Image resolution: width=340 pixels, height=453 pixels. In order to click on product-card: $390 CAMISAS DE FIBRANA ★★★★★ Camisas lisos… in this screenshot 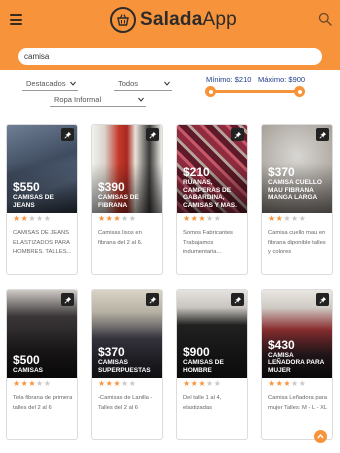, I will do `click(127, 199)`.